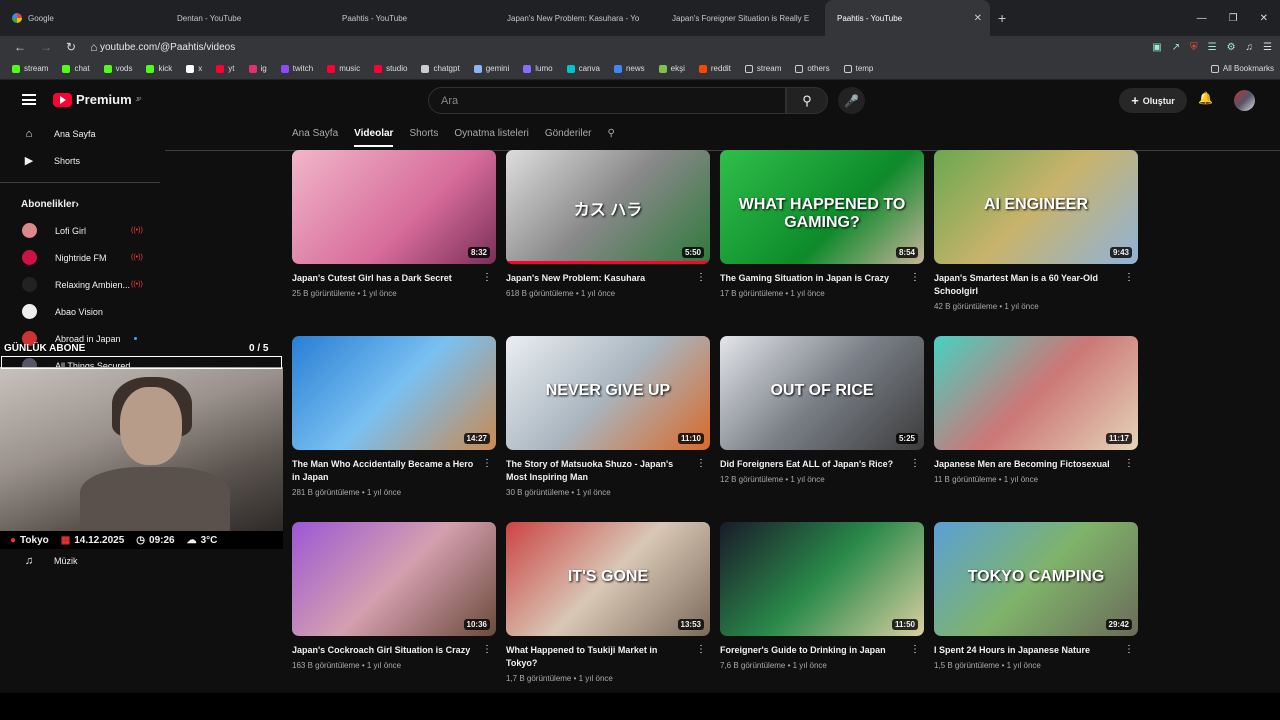 The width and height of the screenshot is (1280, 720). What do you see at coordinates (82, 160) in the screenshot?
I see `sidebar-item: ▶ Shorts` at bounding box center [82, 160].